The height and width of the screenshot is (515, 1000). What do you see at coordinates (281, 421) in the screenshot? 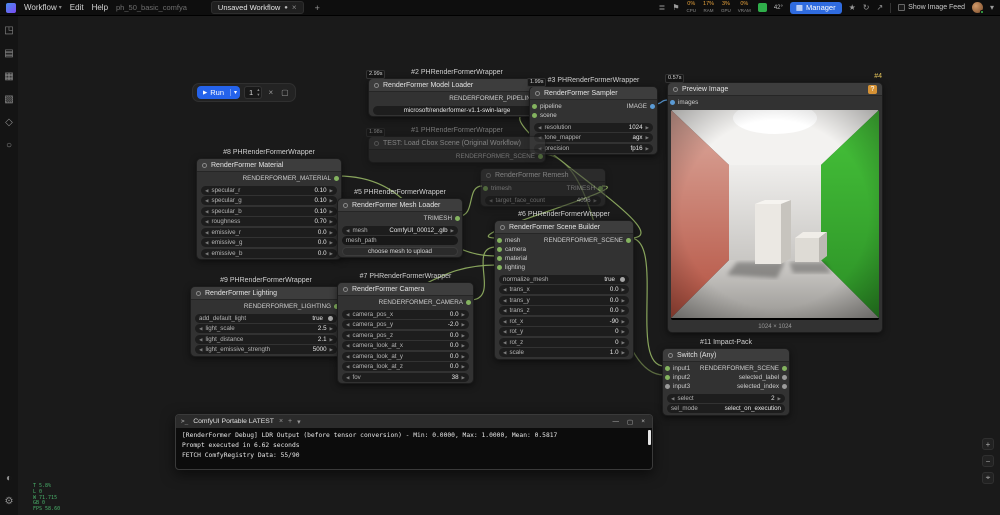
I see `terminal-tab-close-icon: ×` at bounding box center [281, 421].